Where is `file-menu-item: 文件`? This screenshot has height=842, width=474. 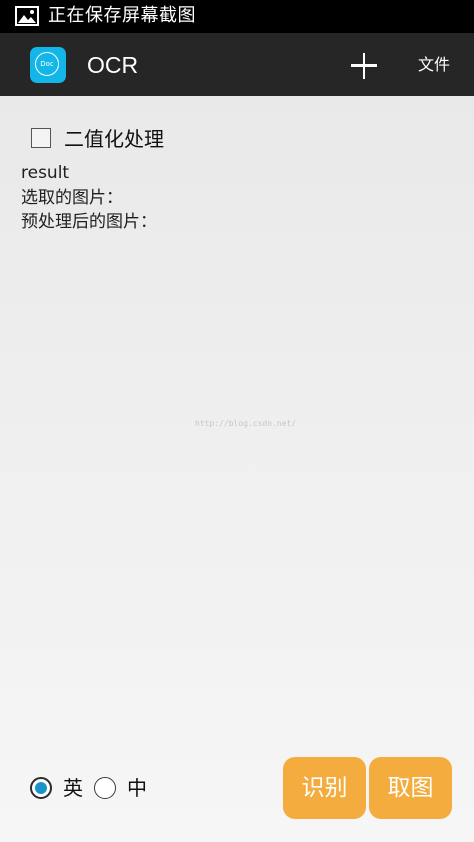 file-menu-item: 文件 is located at coordinates (434, 65).